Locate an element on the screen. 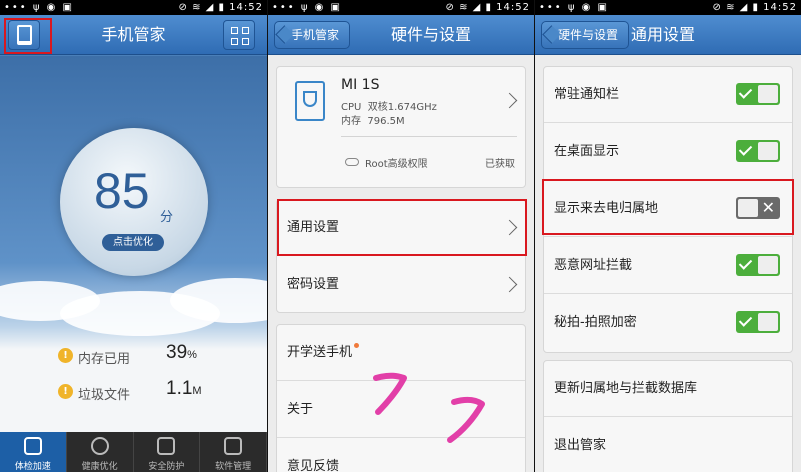 The width and height of the screenshot is (801, 472). page-title: 硬件与设置 is located at coordinates (430, 34).